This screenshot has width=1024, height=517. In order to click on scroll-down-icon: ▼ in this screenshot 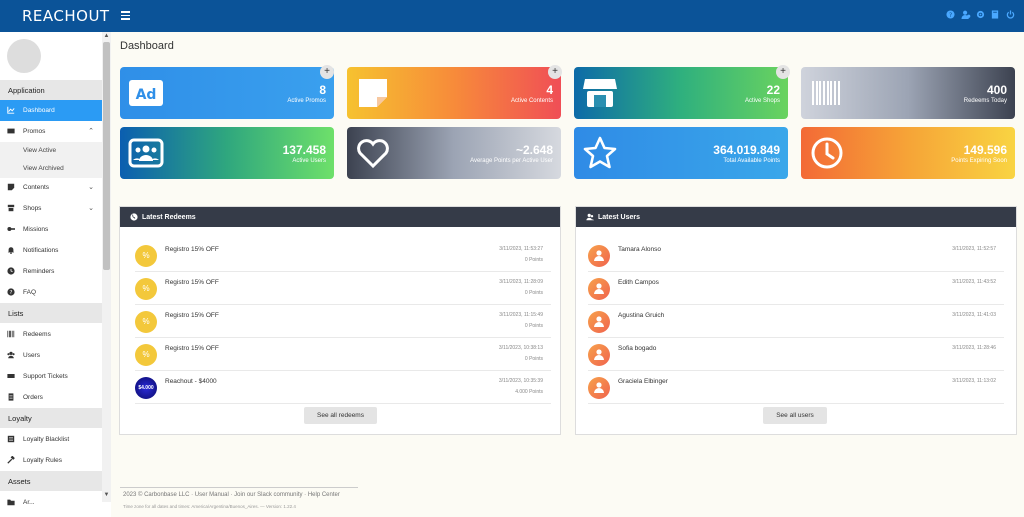, I will do `click(106, 496)`.